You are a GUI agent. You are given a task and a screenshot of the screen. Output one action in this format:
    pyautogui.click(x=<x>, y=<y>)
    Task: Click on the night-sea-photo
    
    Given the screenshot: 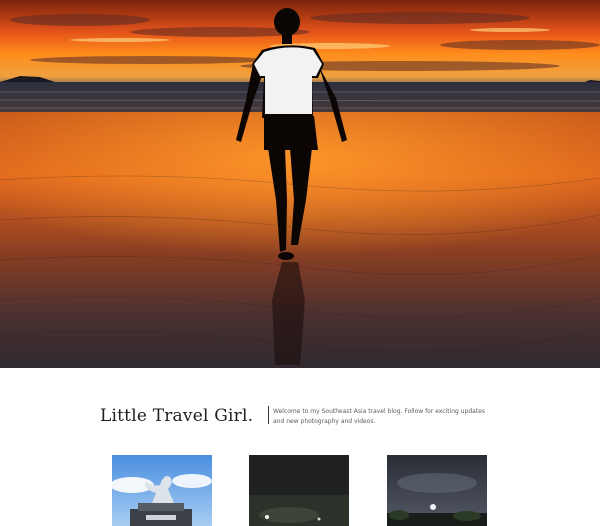 What is the action you would take?
    pyautogui.click(x=437, y=490)
    